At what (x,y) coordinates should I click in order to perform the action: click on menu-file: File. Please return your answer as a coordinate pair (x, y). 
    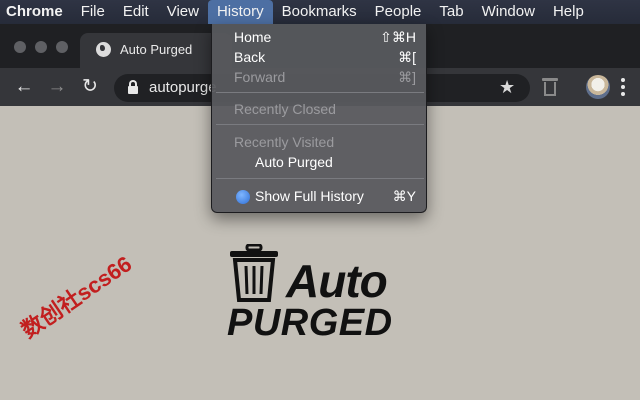
    Looking at the image, I should click on (93, 12).